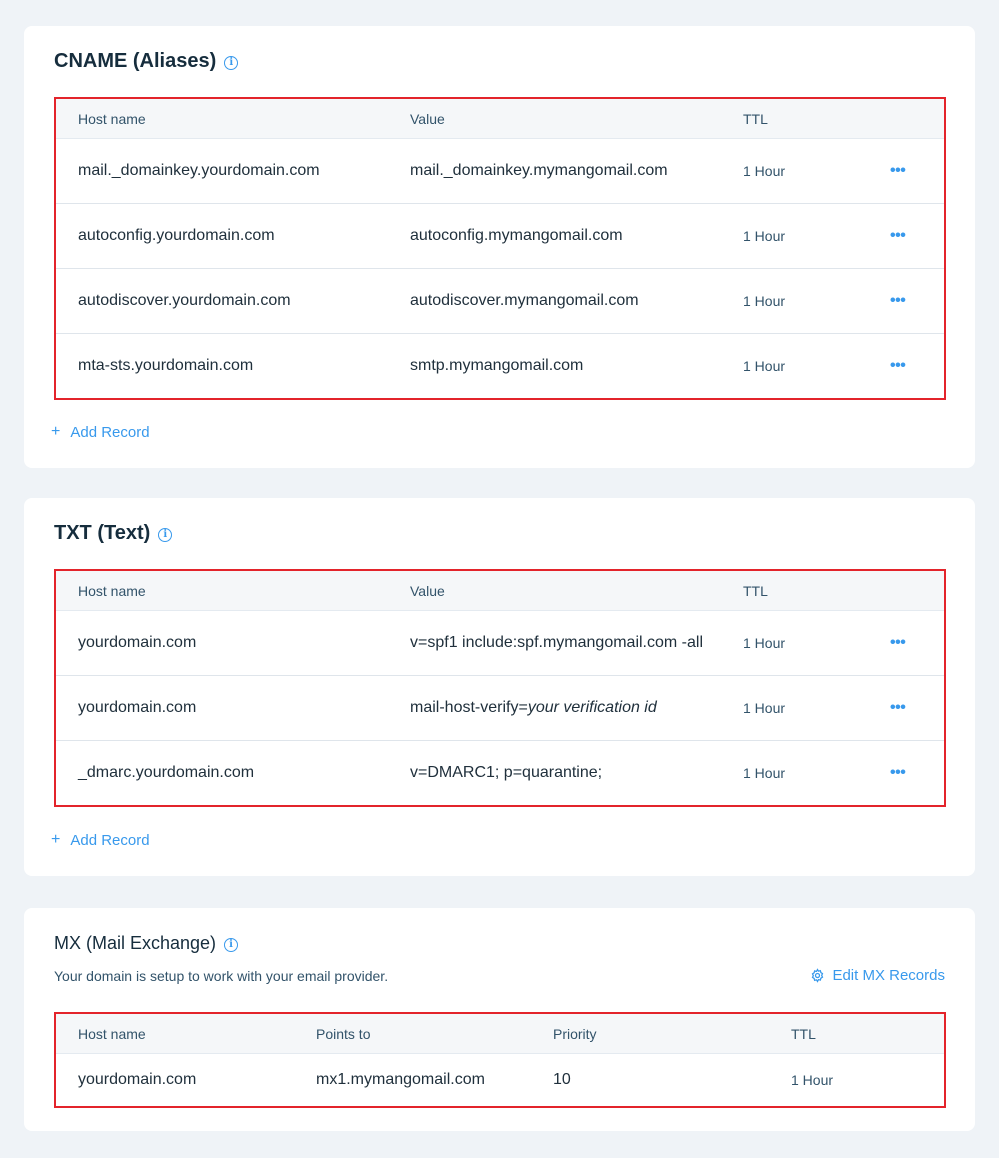 The height and width of the screenshot is (1158, 999). I want to click on mx-section-title: MX (Mail Exchange) i, so click(146, 943).